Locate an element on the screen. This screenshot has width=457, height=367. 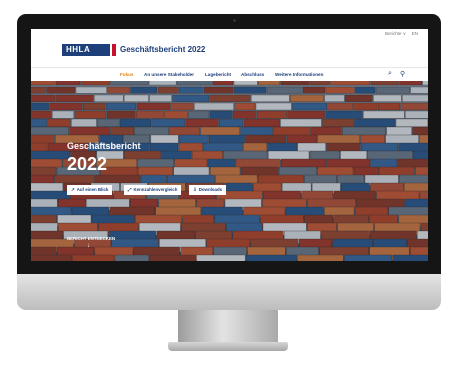
chart-icon: ⤢ is located at coordinates (130, 189).